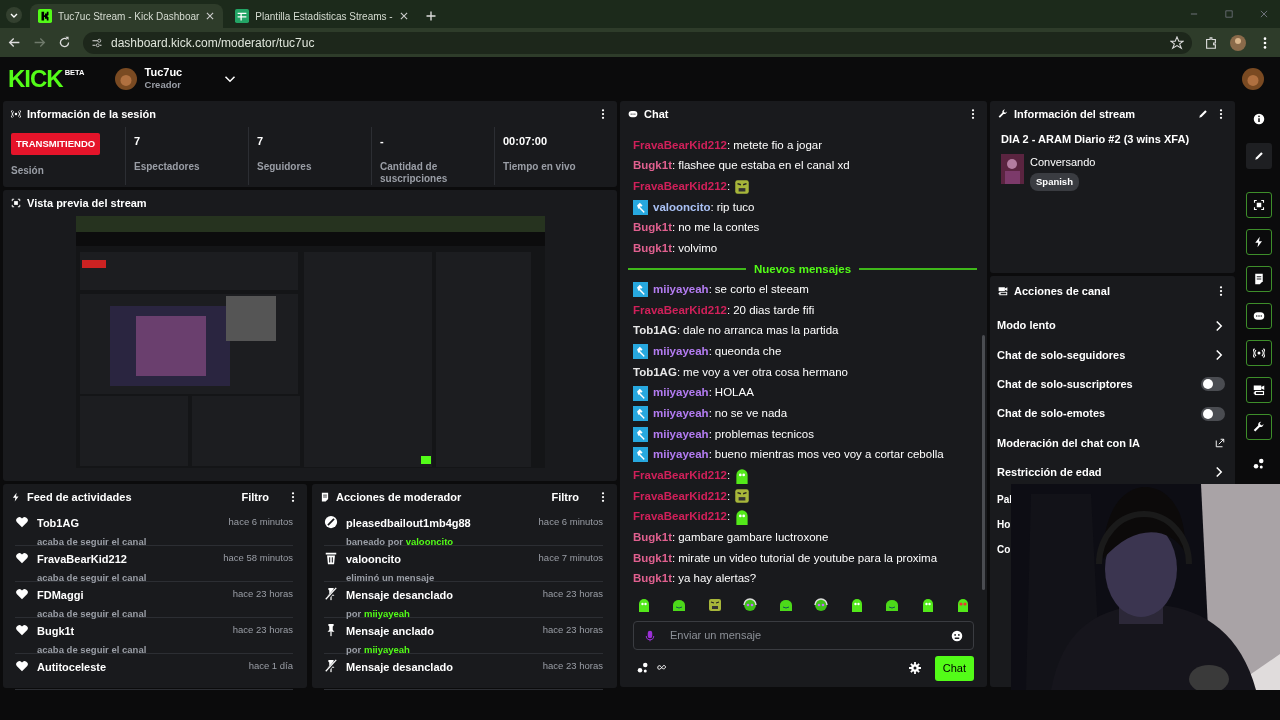 The width and height of the screenshot is (1280, 720). What do you see at coordinates (1112, 443) in the screenshot?
I see `channel-action: Moderación del chat con IA` at bounding box center [1112, 443].